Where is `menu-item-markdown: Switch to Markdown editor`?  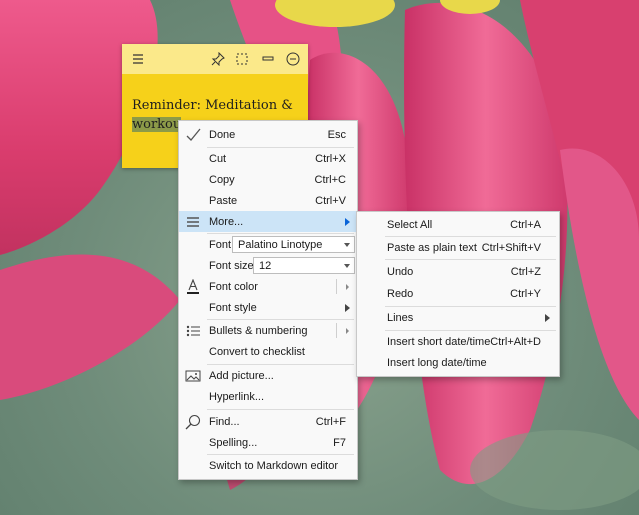 menu-item-markdown: Switch to Markdown editor is located at coordinates (268, 465).